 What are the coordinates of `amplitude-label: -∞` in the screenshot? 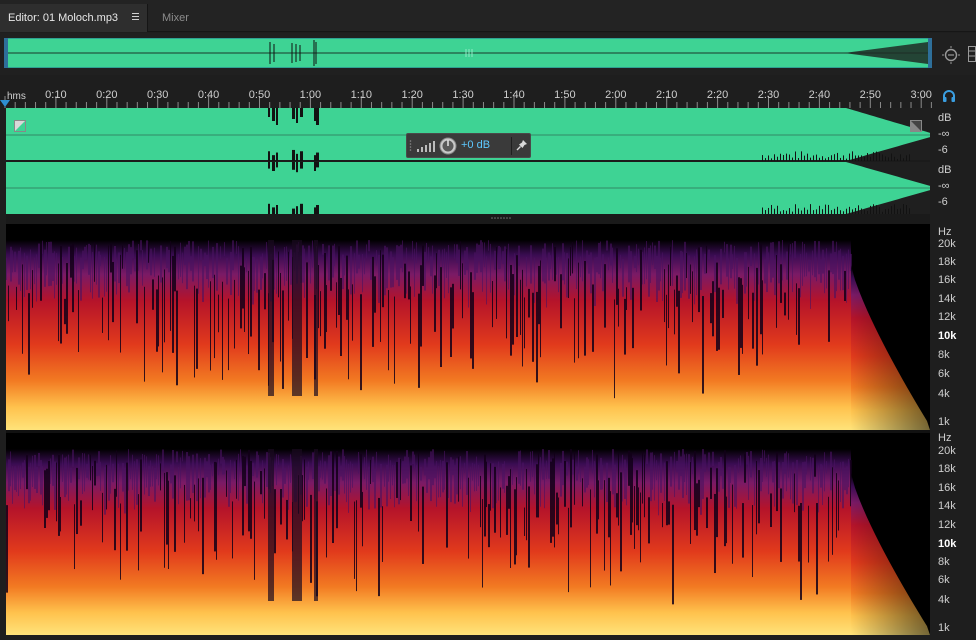 It's located at (944, 186).